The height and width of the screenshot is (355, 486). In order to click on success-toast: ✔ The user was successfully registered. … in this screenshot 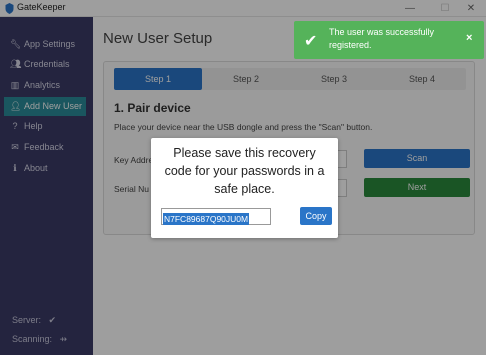, I will do `click(389, 40)`.